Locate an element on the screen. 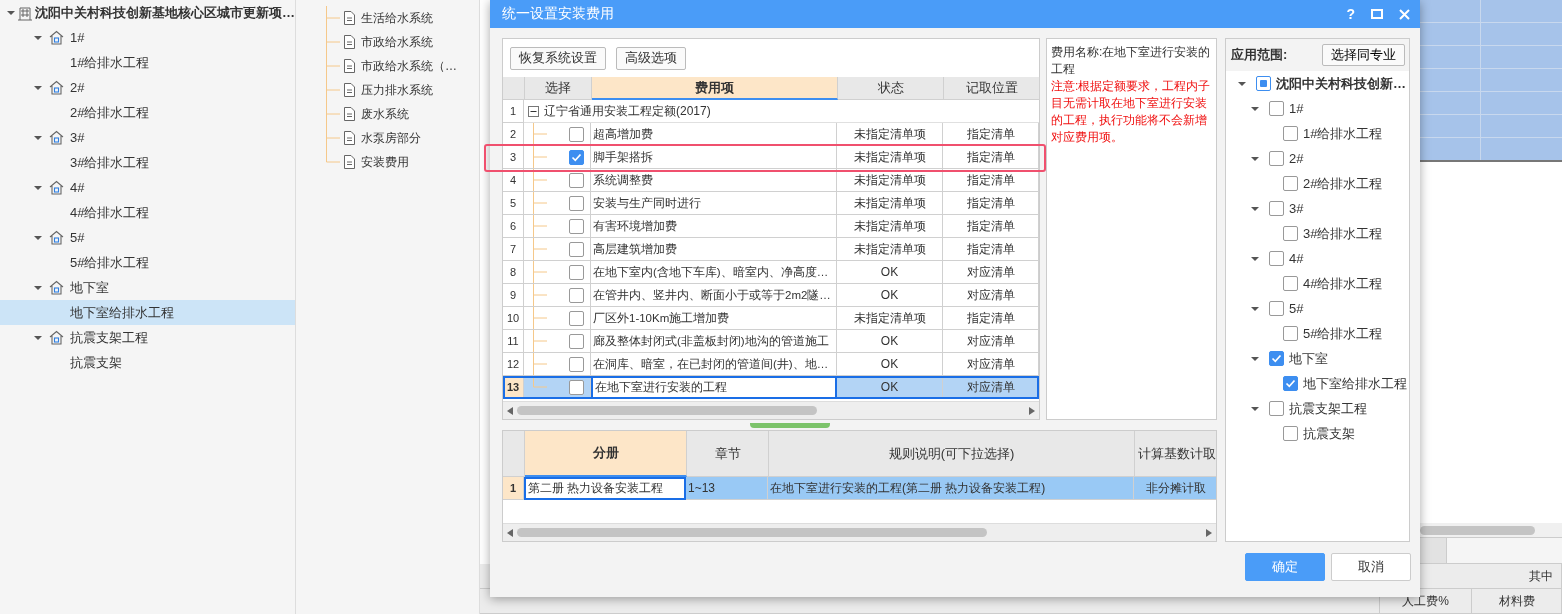 The width and height of the screenshot is (1562, 614). system-item: 安装费用 is located at coordinates (385, 162).